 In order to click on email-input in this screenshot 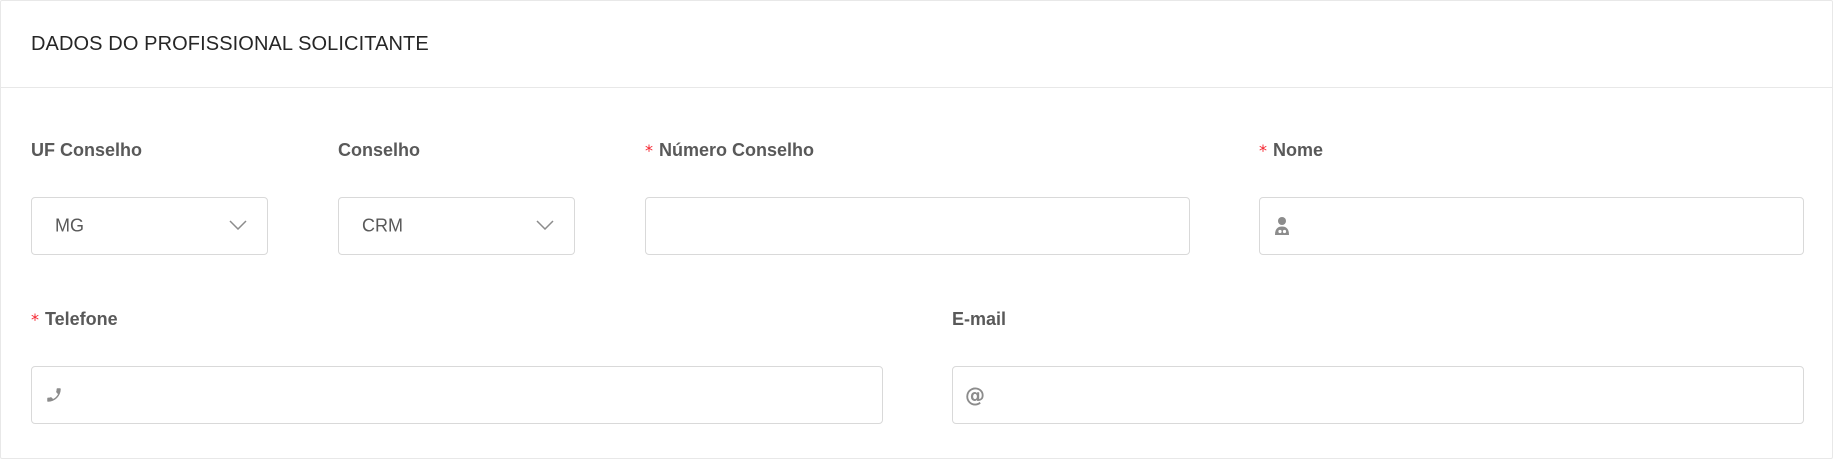, I will do `click(1378, 395)`.